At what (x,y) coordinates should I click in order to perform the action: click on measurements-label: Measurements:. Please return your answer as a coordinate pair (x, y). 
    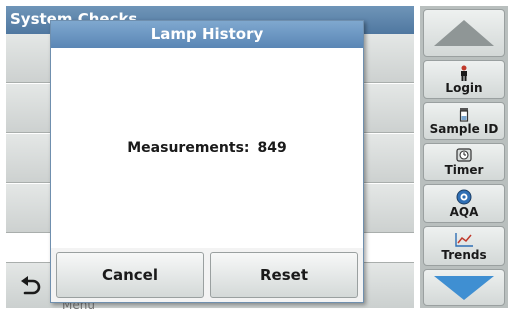
    Looking at the image, I should click on (188, 148).